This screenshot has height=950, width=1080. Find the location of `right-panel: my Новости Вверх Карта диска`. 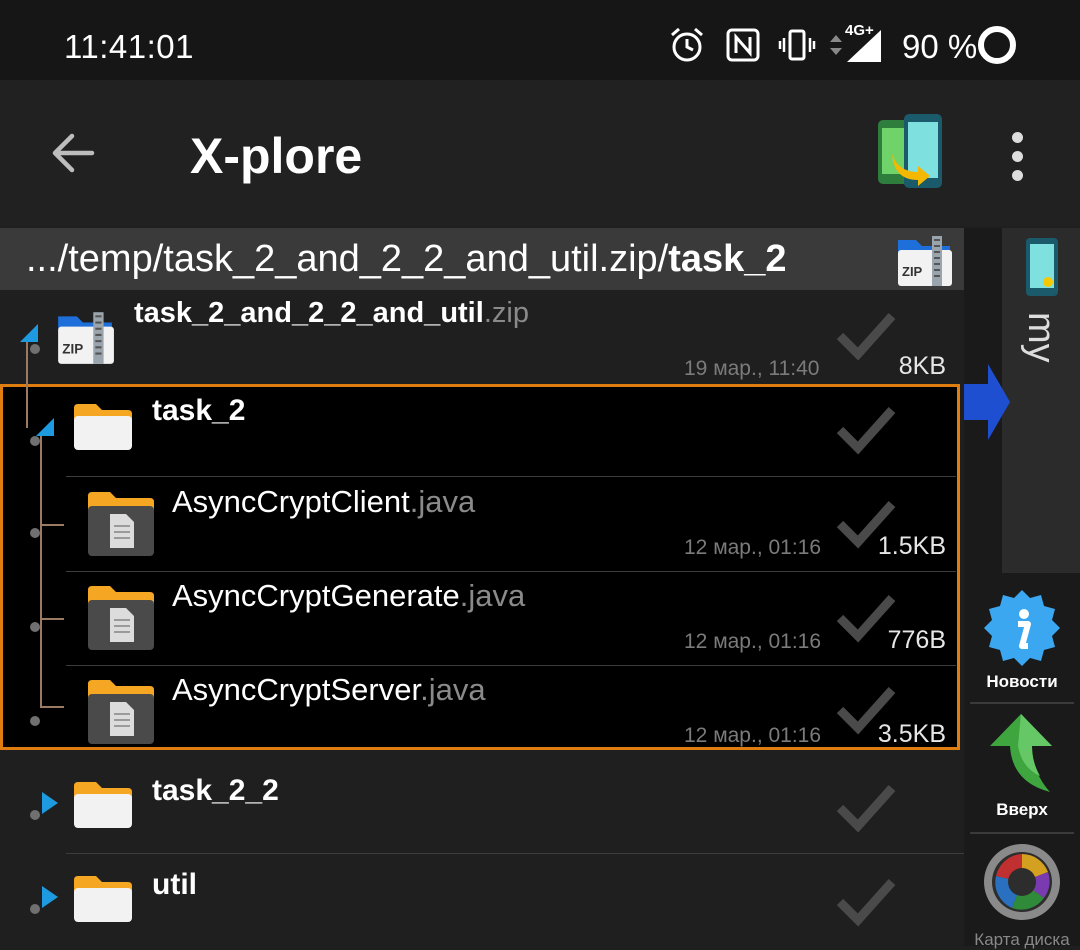

right-panel: my Новости Вверх Карта диска is located at coordinates (1021, 588).